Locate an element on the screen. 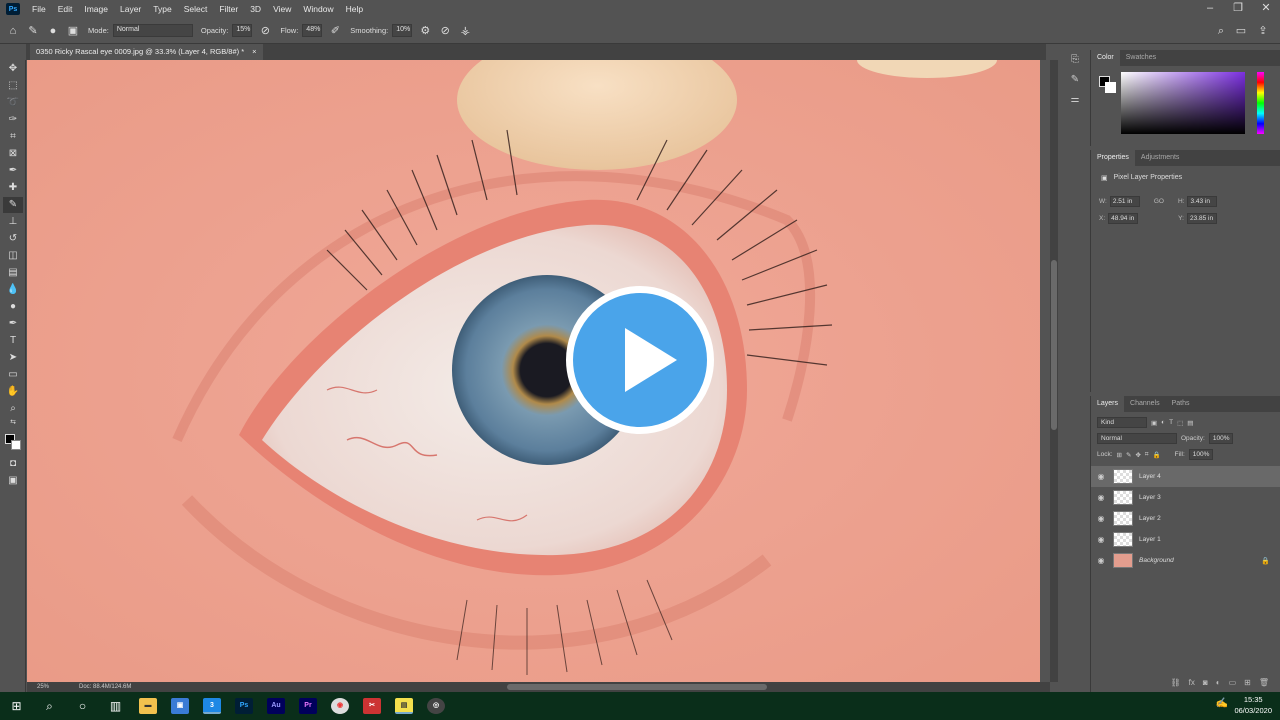 The height and width of the screenshot is (720, 1280). type-tool-icon: T is located at coordinates (13, 341).